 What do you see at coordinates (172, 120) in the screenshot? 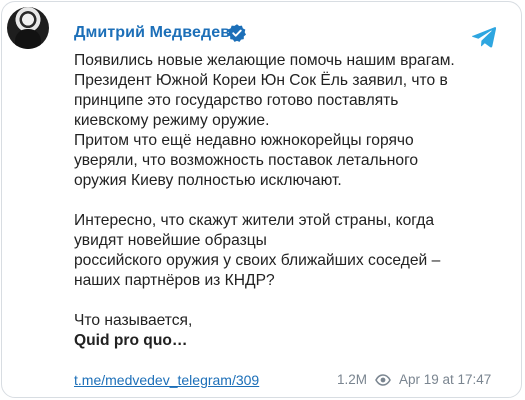
I see `post-line: киевскому режиму оружие.` at bounding box center [172, 120].